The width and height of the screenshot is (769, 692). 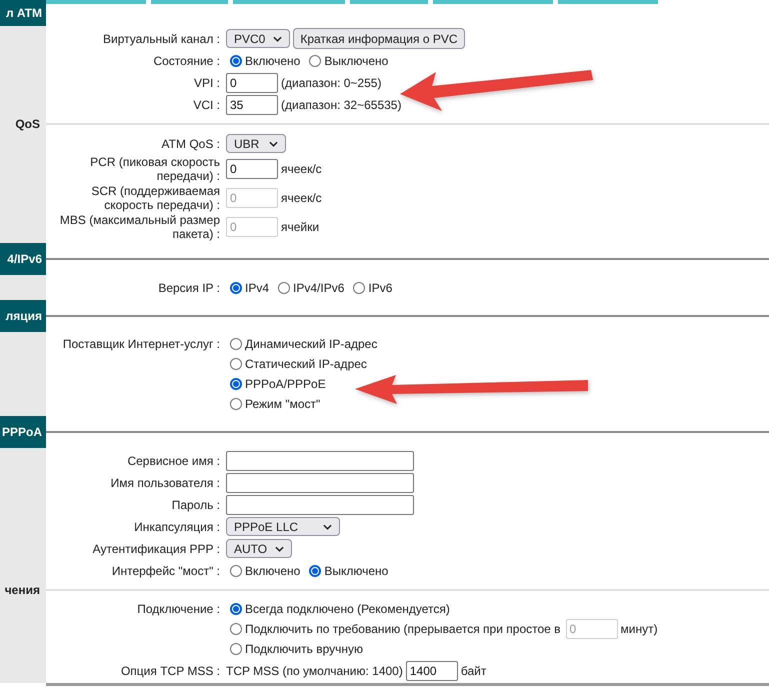 What do you see at coordinates (314, 671) in the screenshot?
I see `hint-text: TCP MSS (по умолчанию: 1400)` at bounding box center [314, 671].